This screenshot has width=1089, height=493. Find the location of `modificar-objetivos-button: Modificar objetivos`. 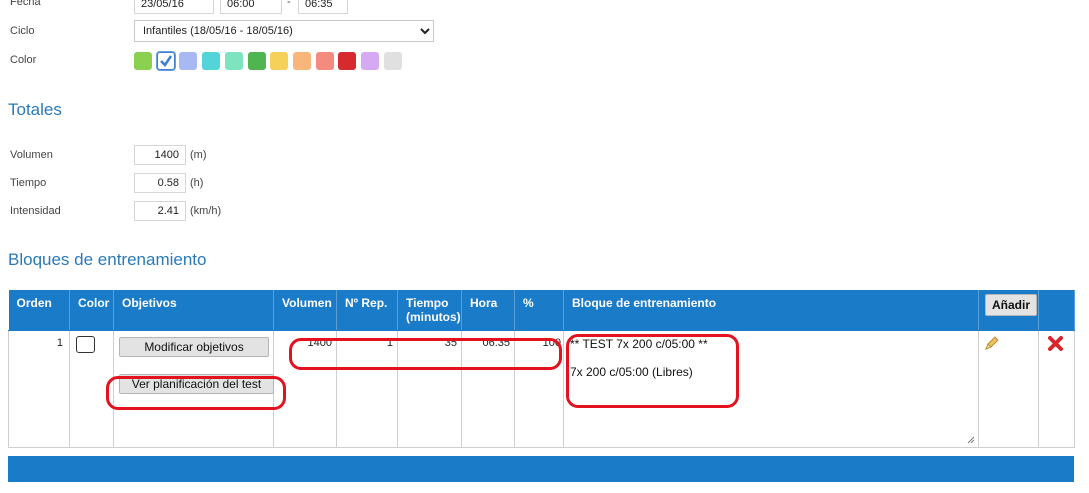

modificar-objetivos-button: Modificar objetivos is located at coordinates (194, 347).